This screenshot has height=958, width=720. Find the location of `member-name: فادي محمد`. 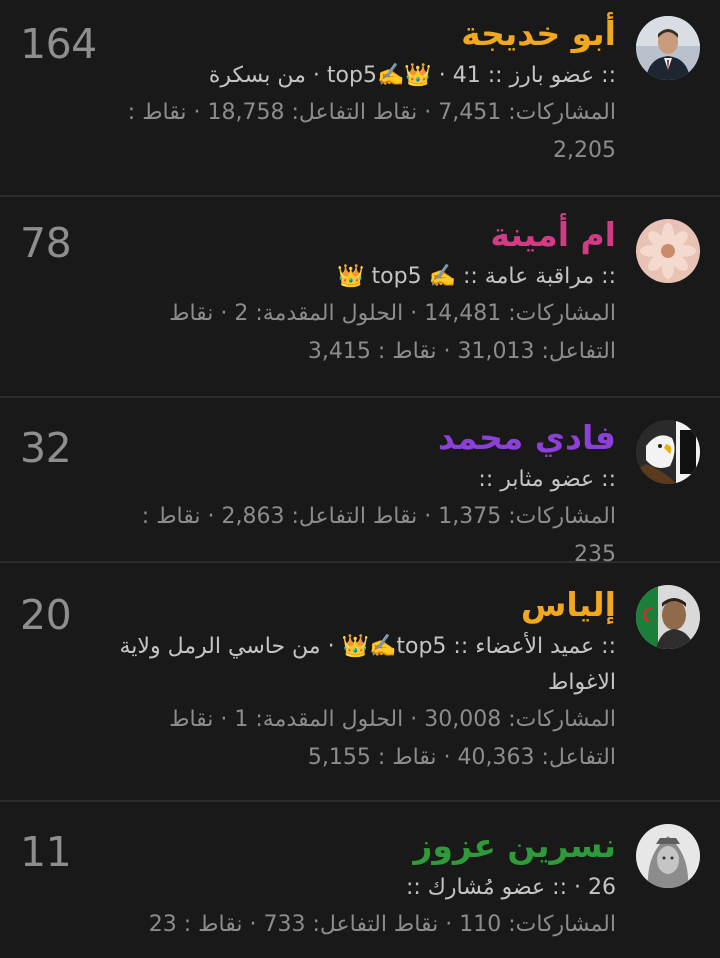

member-name: فادي محمد is located at coordinates (356, 438).